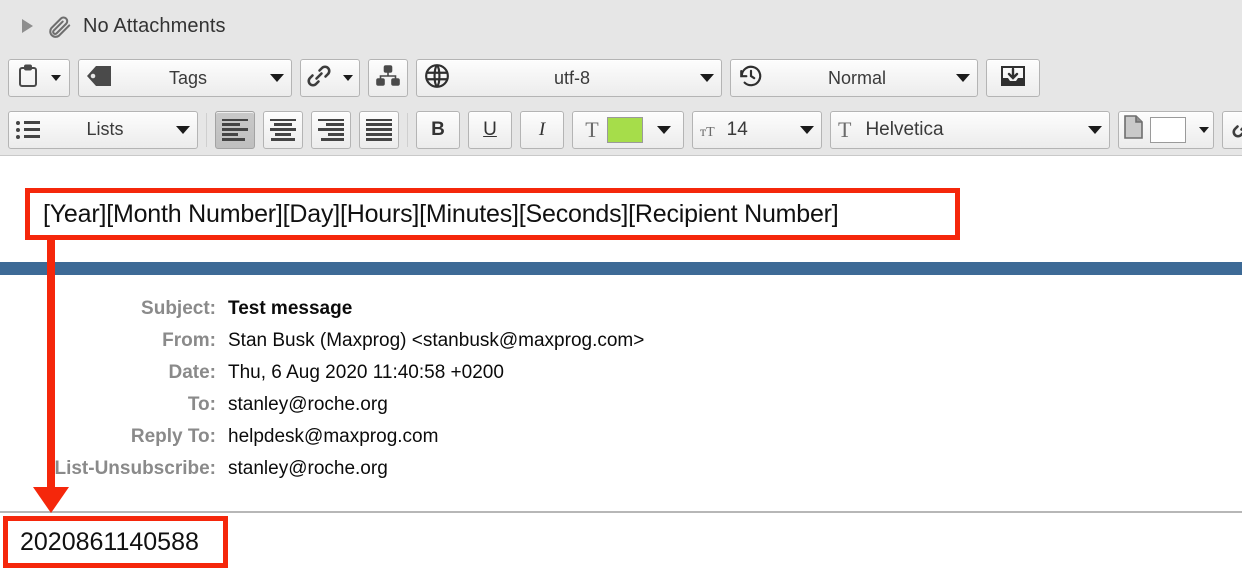  I want to click on page-color-button, so click(1166, 129).